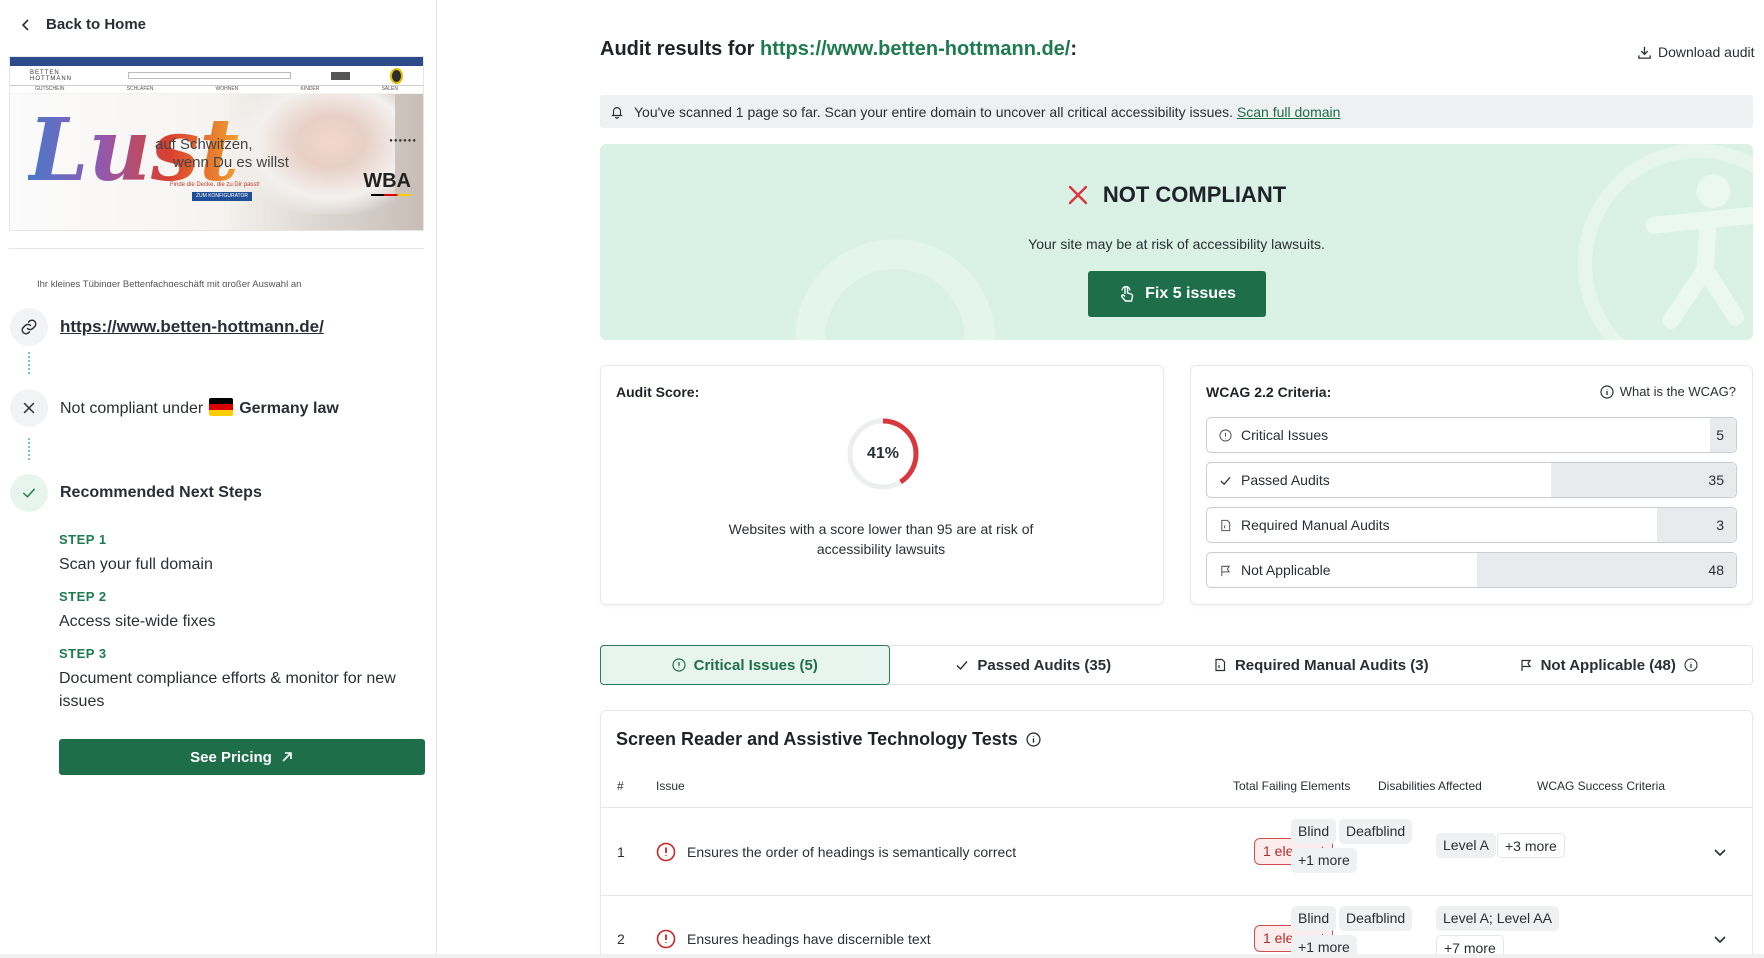  Describe the element at coordinates (1457, 570) in the screenshot. I see `wcag-row-label: Not Applicable` at that location.